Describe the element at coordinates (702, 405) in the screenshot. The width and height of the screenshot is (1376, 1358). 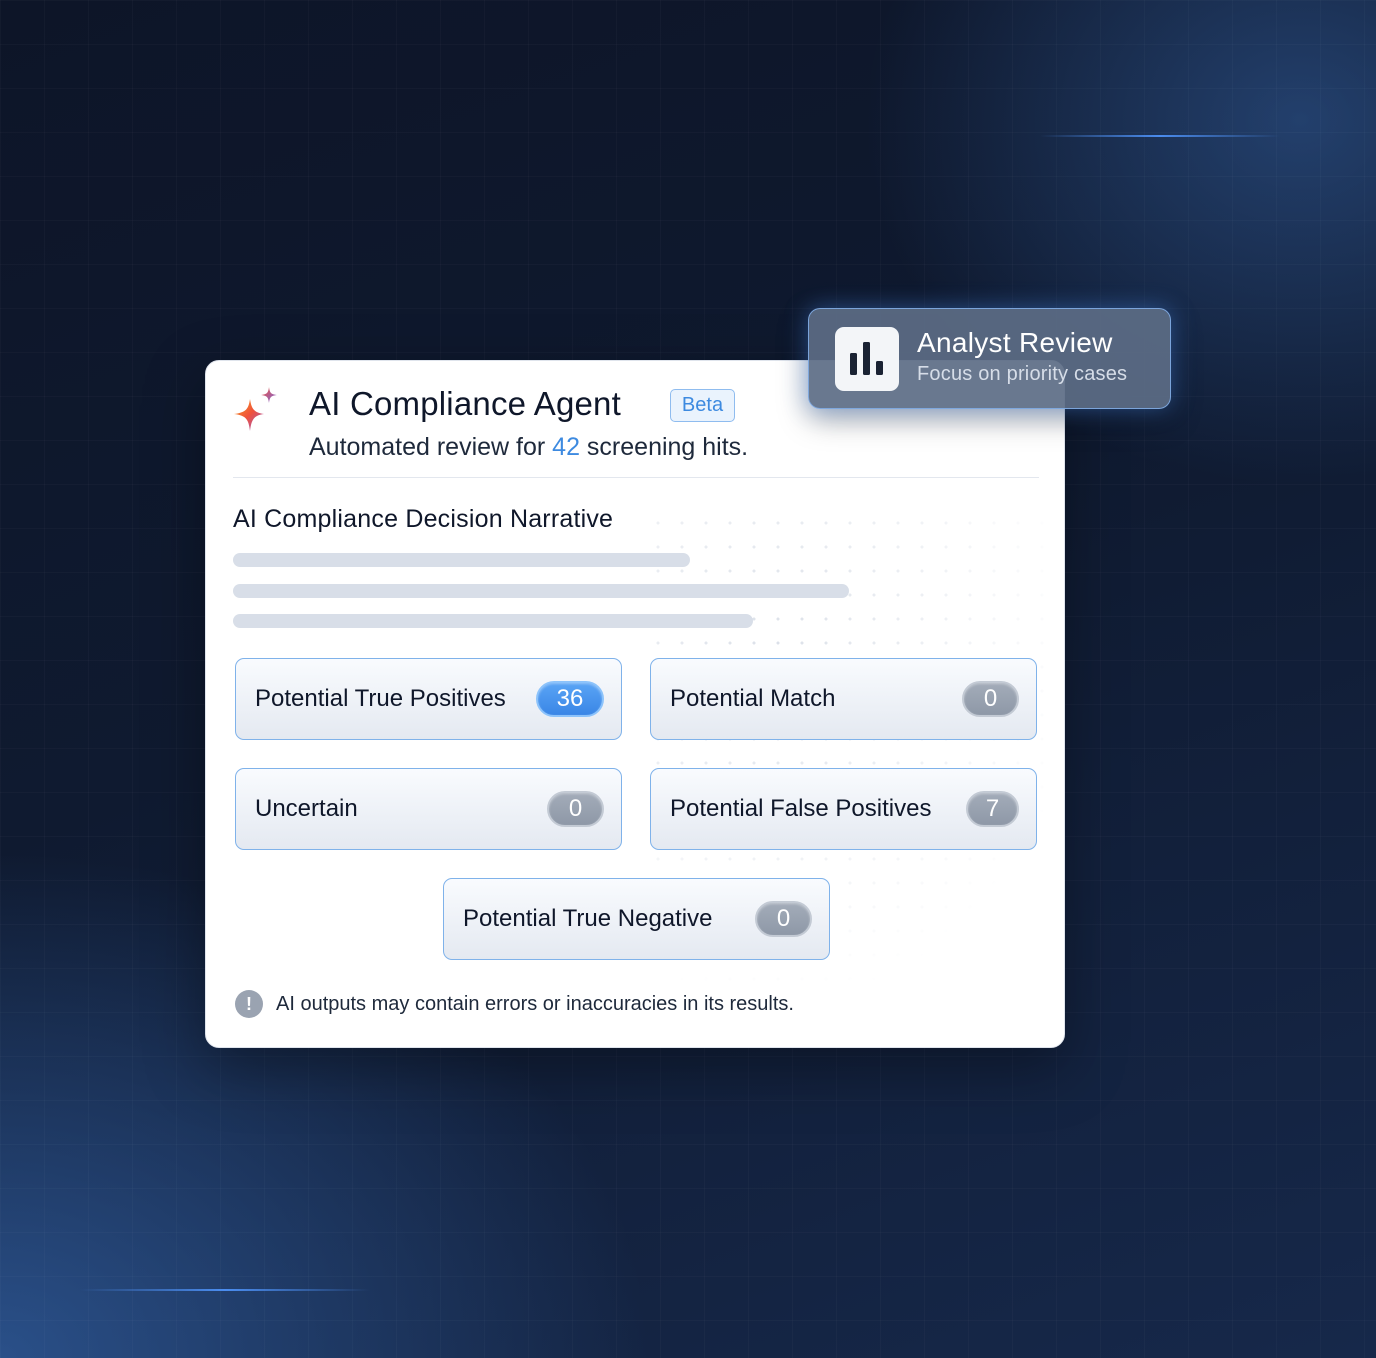
I see `beta-badge: Beta` at that location.